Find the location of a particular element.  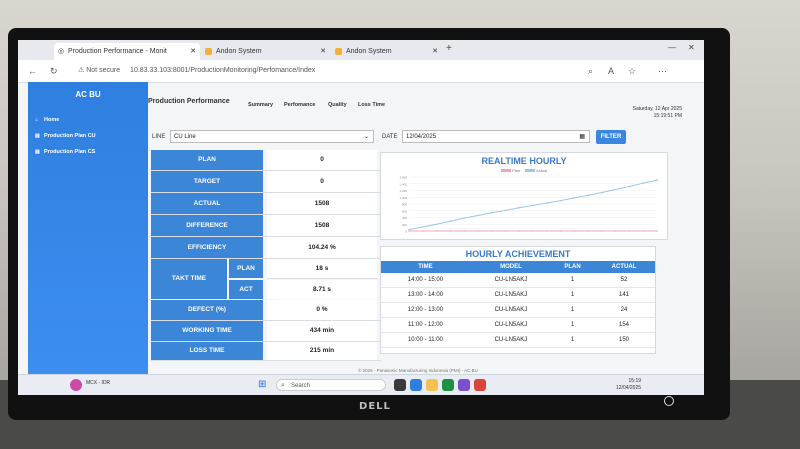

kpi-label: DIFFERENCE is located at coordinates (207, 225).